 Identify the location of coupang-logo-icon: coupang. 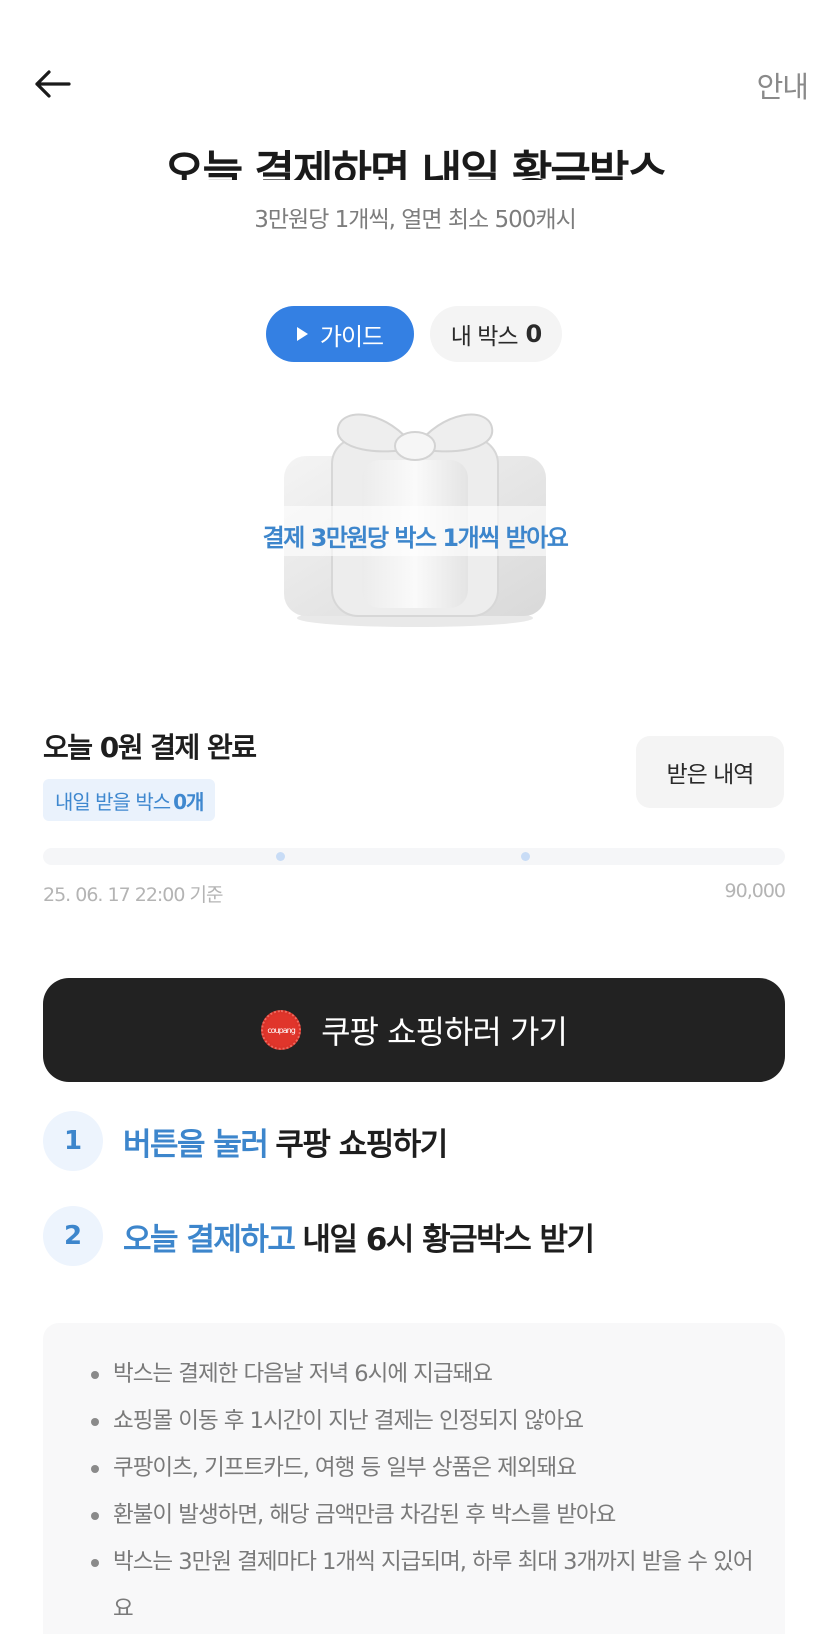
(281, 1030).